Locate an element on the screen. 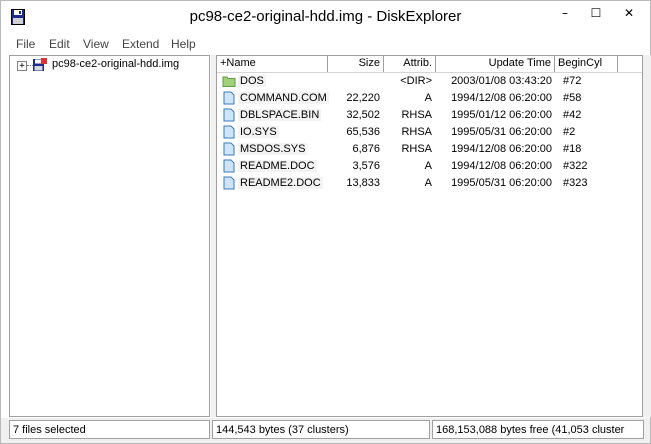 The height and width of the screenshot is (444, 651). status-selected: 7 files selected is located at coordinates (109, 429).